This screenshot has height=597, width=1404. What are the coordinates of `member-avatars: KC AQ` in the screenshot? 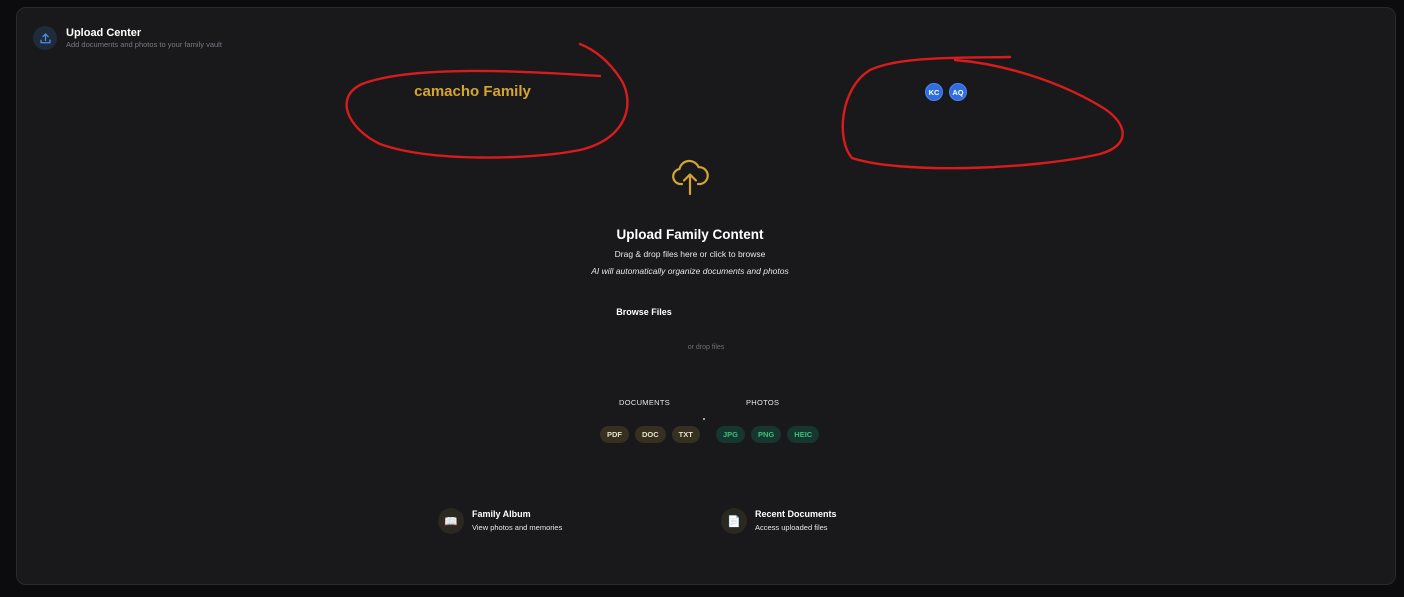 It's located at (946, 92).